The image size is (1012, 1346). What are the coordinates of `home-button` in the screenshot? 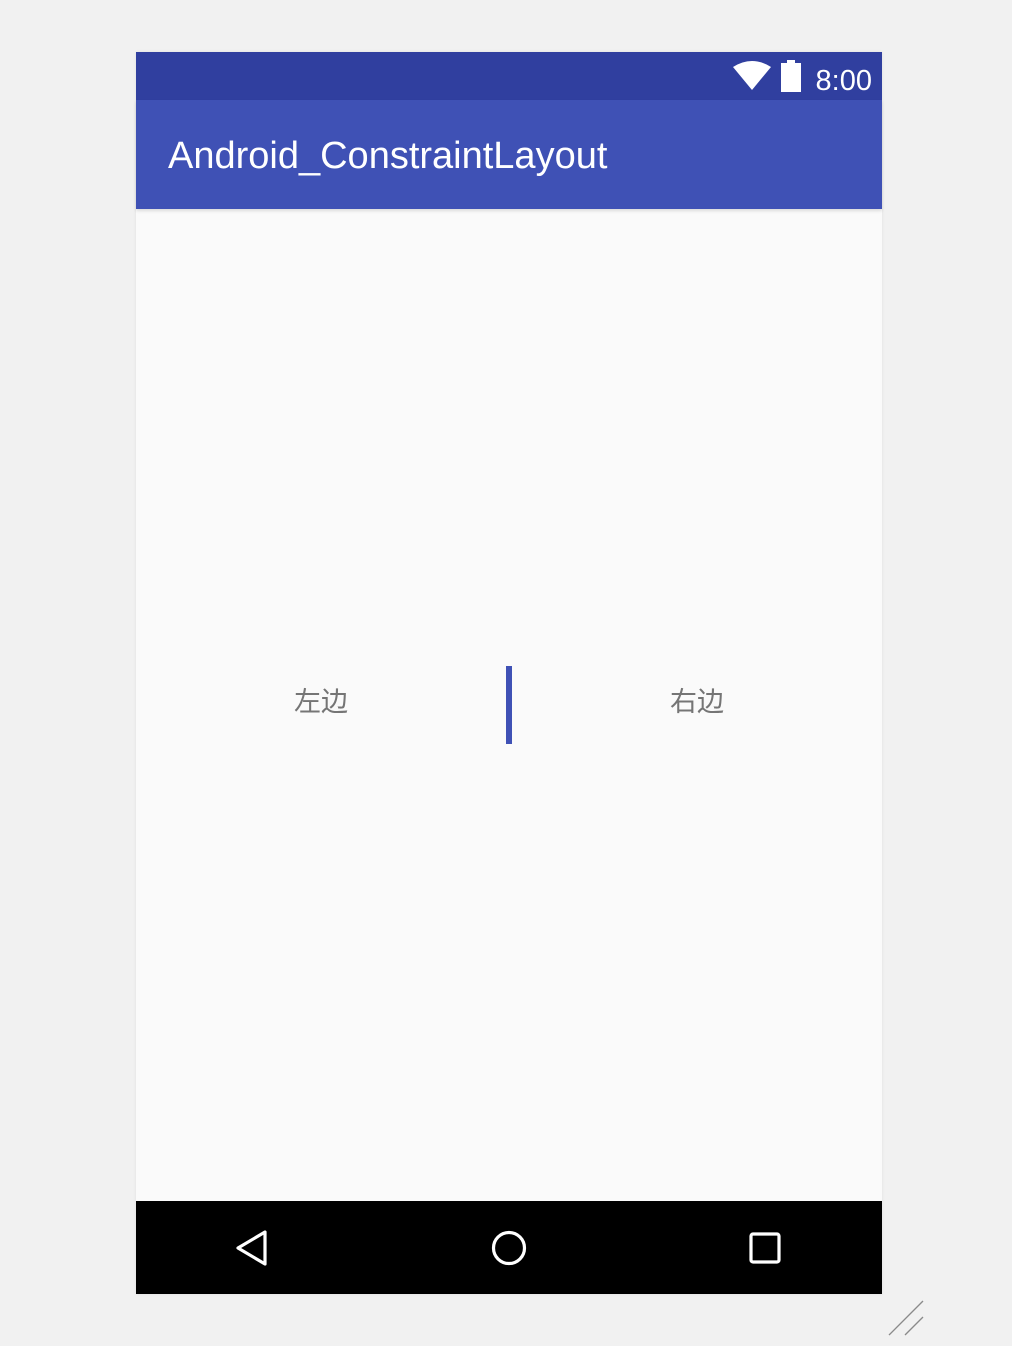 It's located at (509, 1247).